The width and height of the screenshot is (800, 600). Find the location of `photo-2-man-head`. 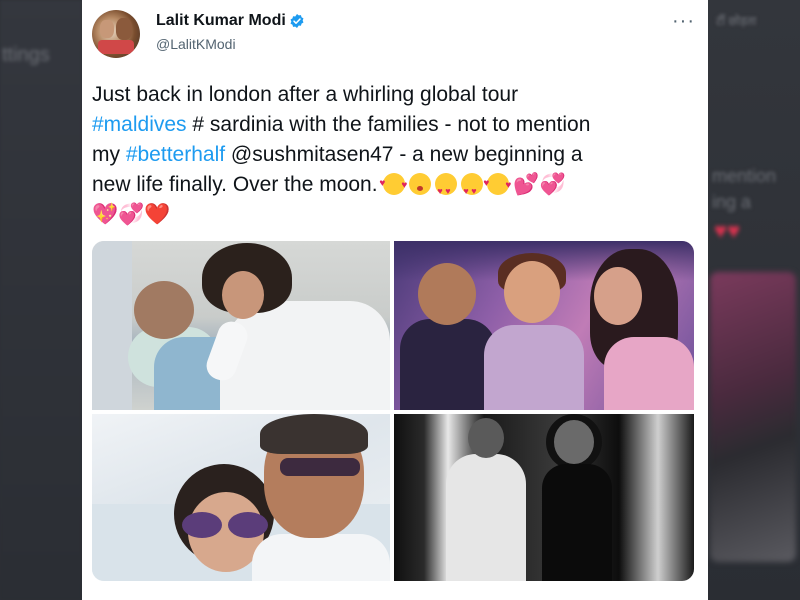

photo-2-man-head is located at coordinates (447, 294).